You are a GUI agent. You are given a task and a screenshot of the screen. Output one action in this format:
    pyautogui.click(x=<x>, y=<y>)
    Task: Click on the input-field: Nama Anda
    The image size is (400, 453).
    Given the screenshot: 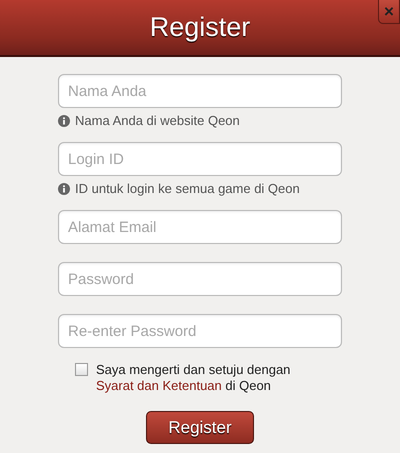 What is the action you would take?
    pyautogui.click(x=200, y=91)
    